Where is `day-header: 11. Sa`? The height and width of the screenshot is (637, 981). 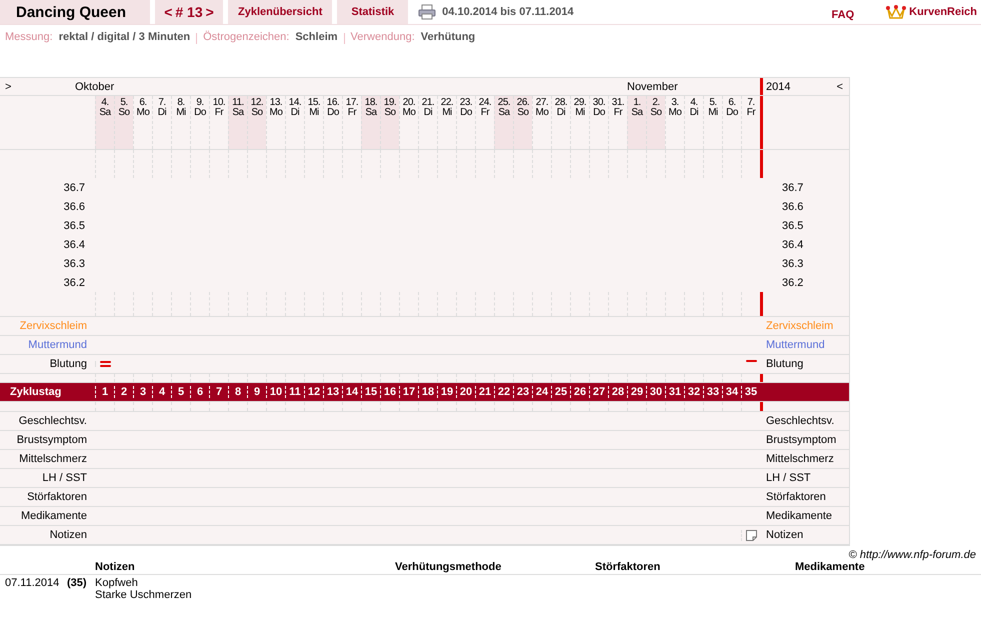 day-header: 11. Sa is located at coordinates (237, 122).